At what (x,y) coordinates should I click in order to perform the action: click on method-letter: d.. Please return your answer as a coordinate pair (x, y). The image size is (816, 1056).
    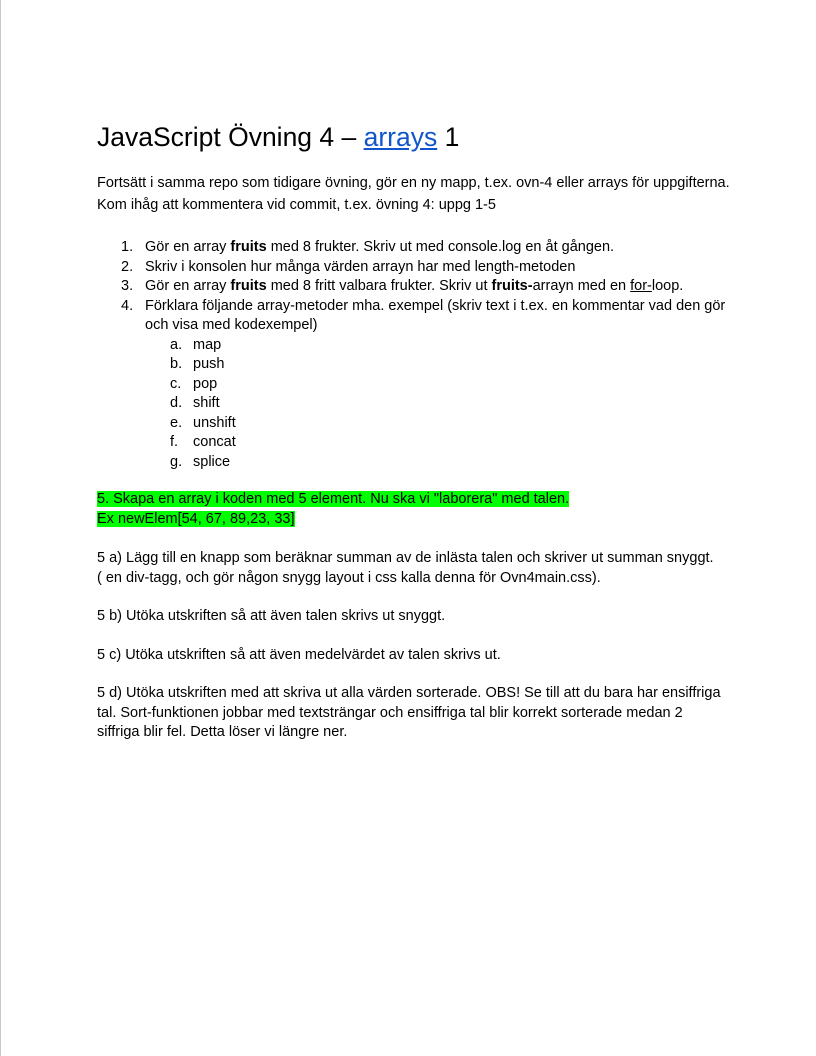
    Looking at the image, I should click on (176, 403).